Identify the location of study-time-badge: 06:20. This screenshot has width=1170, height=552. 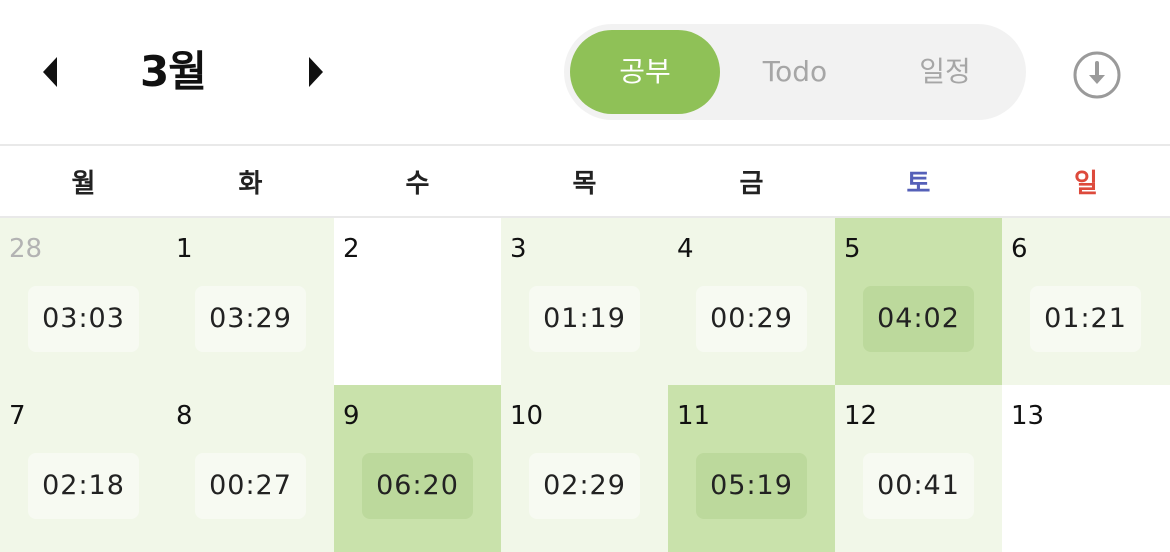
(417, 486).